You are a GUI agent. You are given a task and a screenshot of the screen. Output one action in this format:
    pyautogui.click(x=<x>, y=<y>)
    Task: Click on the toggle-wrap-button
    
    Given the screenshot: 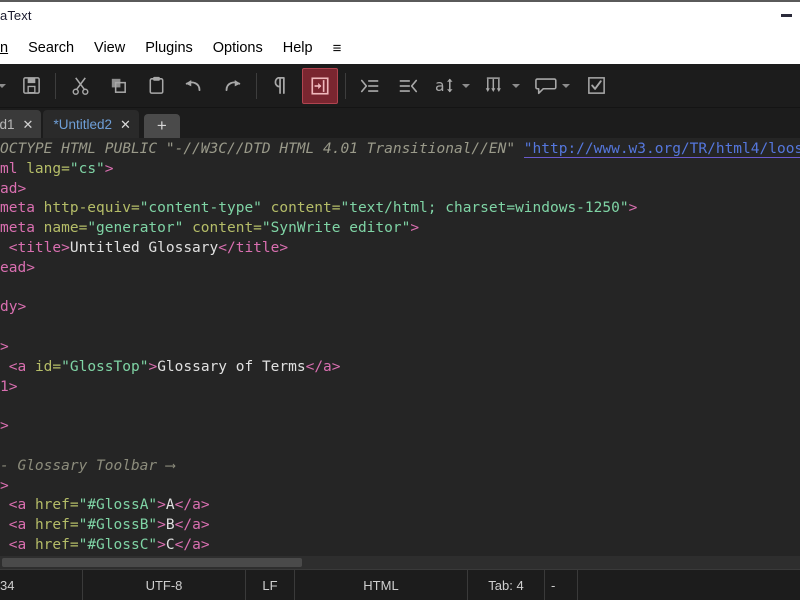 What is the action you would take?
    pyautogui.click(x=320, y=85)
    